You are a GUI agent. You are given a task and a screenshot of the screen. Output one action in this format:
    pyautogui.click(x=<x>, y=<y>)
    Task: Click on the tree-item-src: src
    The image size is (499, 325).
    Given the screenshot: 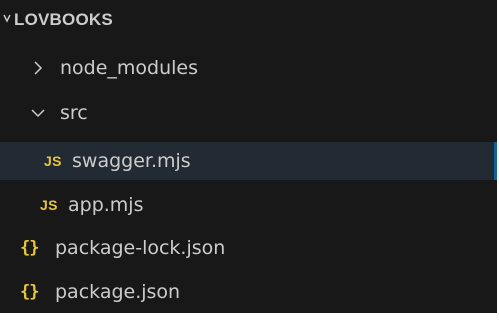 What is the action you would take?
    pyautogui.click(x=248, y=113)
    